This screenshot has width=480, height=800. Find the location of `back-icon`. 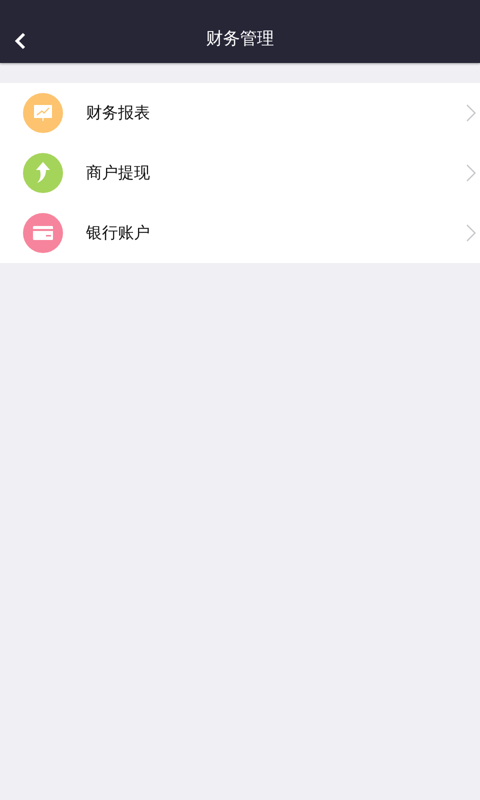

back-icon is located at coordinates (20, 41).